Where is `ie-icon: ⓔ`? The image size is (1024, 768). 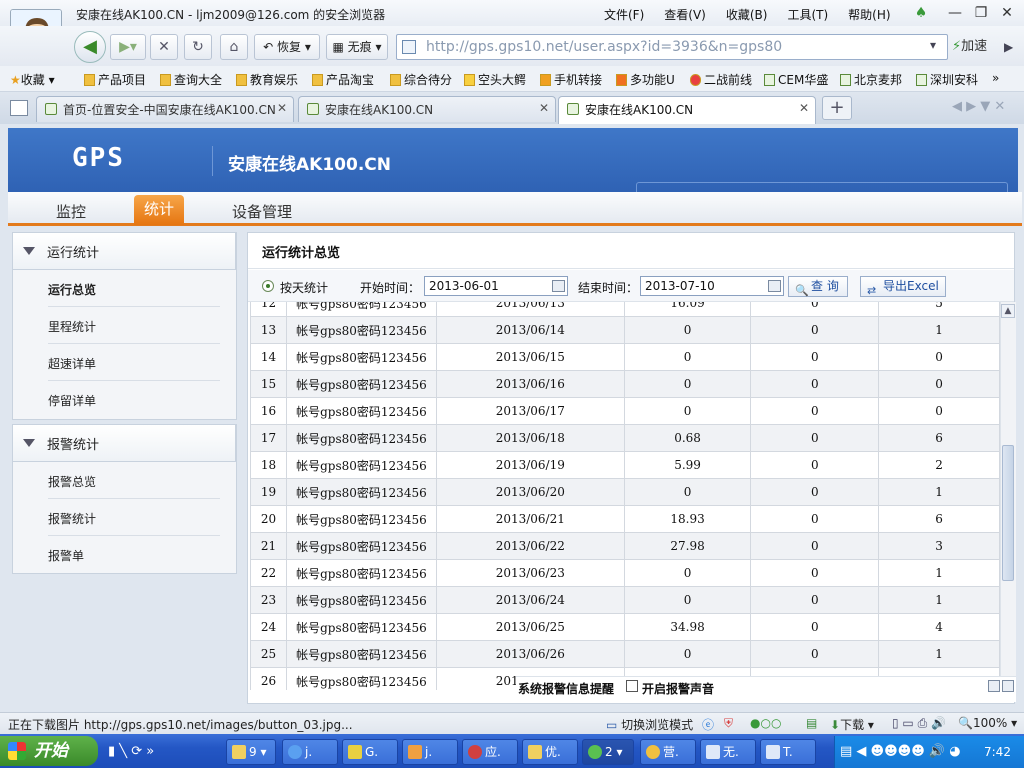
ie-icon: ⓔ is located at coordinates (708, 724).